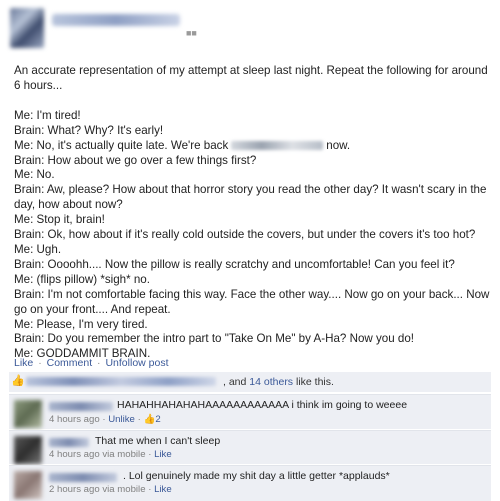 Image resolution: width=500 pixels, height=501 pixels. I want to click on post-line: Me: Please, I'm very tired., so click(81, 324).